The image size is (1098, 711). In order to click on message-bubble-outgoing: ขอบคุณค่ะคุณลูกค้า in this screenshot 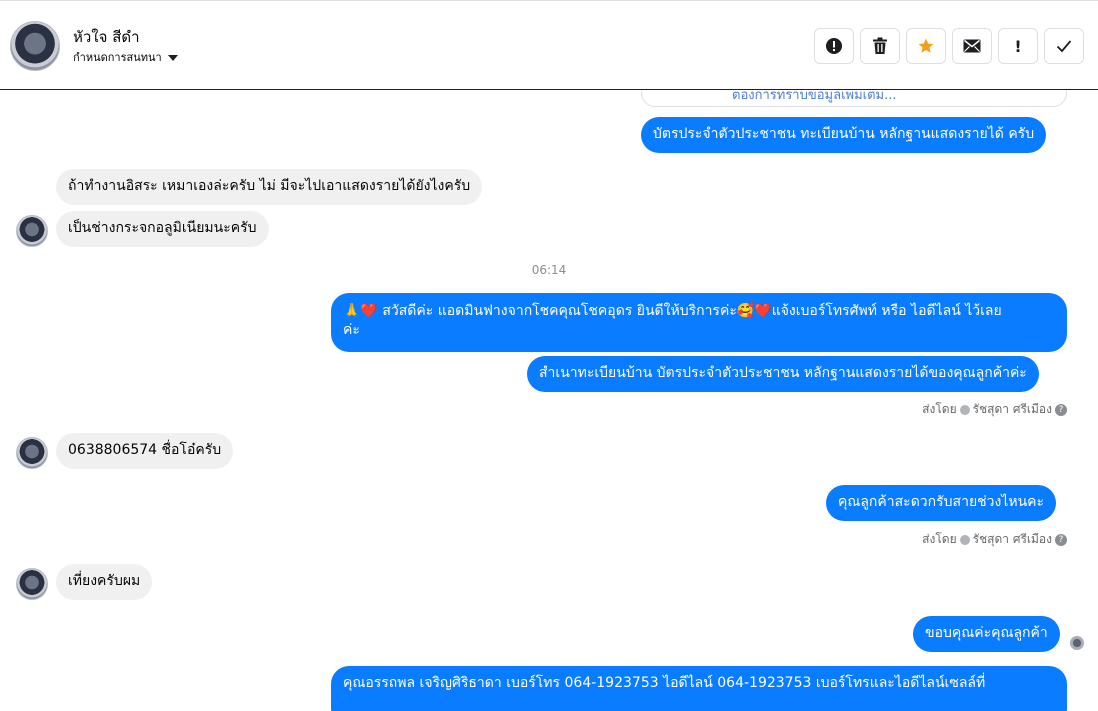, I will do `click(986, 634)`.